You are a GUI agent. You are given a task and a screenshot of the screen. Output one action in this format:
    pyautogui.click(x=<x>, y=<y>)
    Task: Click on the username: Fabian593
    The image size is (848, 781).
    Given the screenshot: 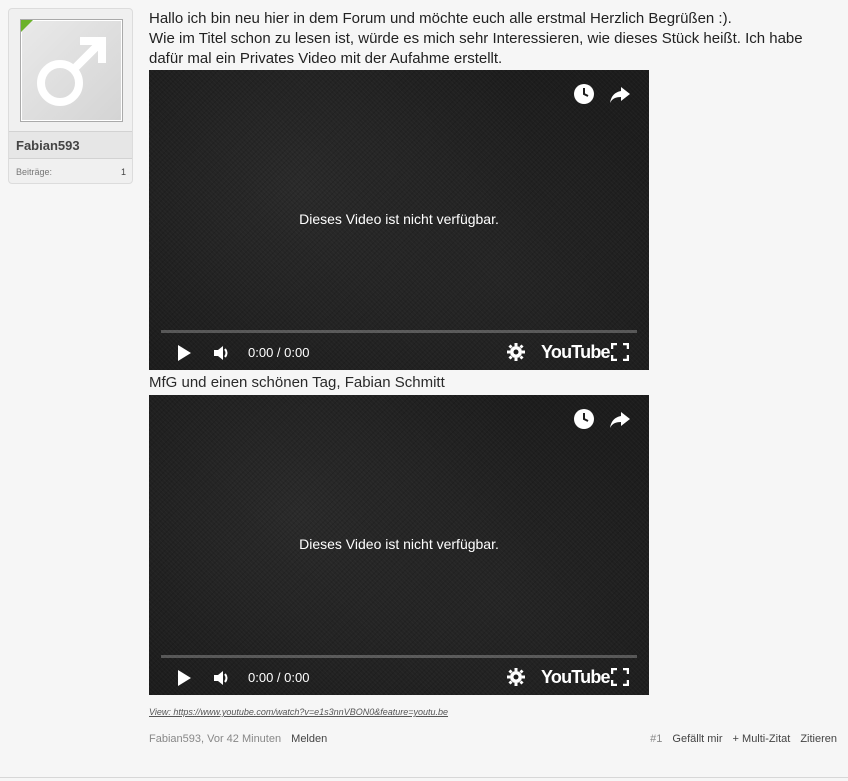 What is the action you would take?
    pyautogui.click(x=70, y=145)
    